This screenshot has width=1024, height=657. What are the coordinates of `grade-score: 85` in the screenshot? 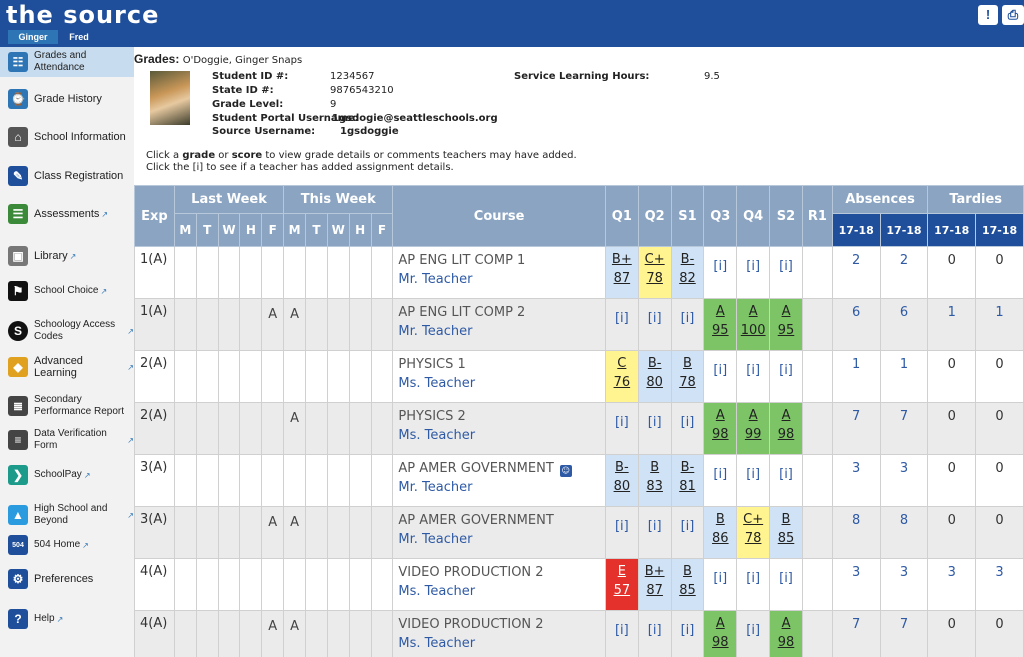 It's located at (786, 538).